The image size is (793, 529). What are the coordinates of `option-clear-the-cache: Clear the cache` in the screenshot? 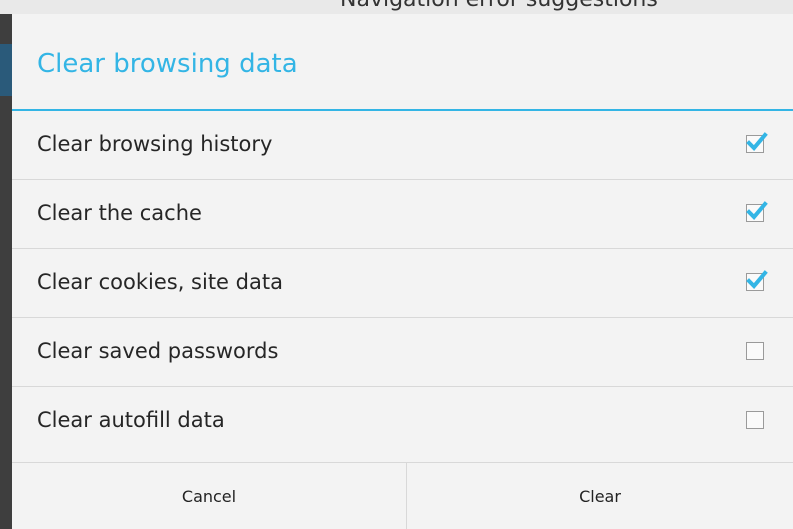 It's located at (402, 214).